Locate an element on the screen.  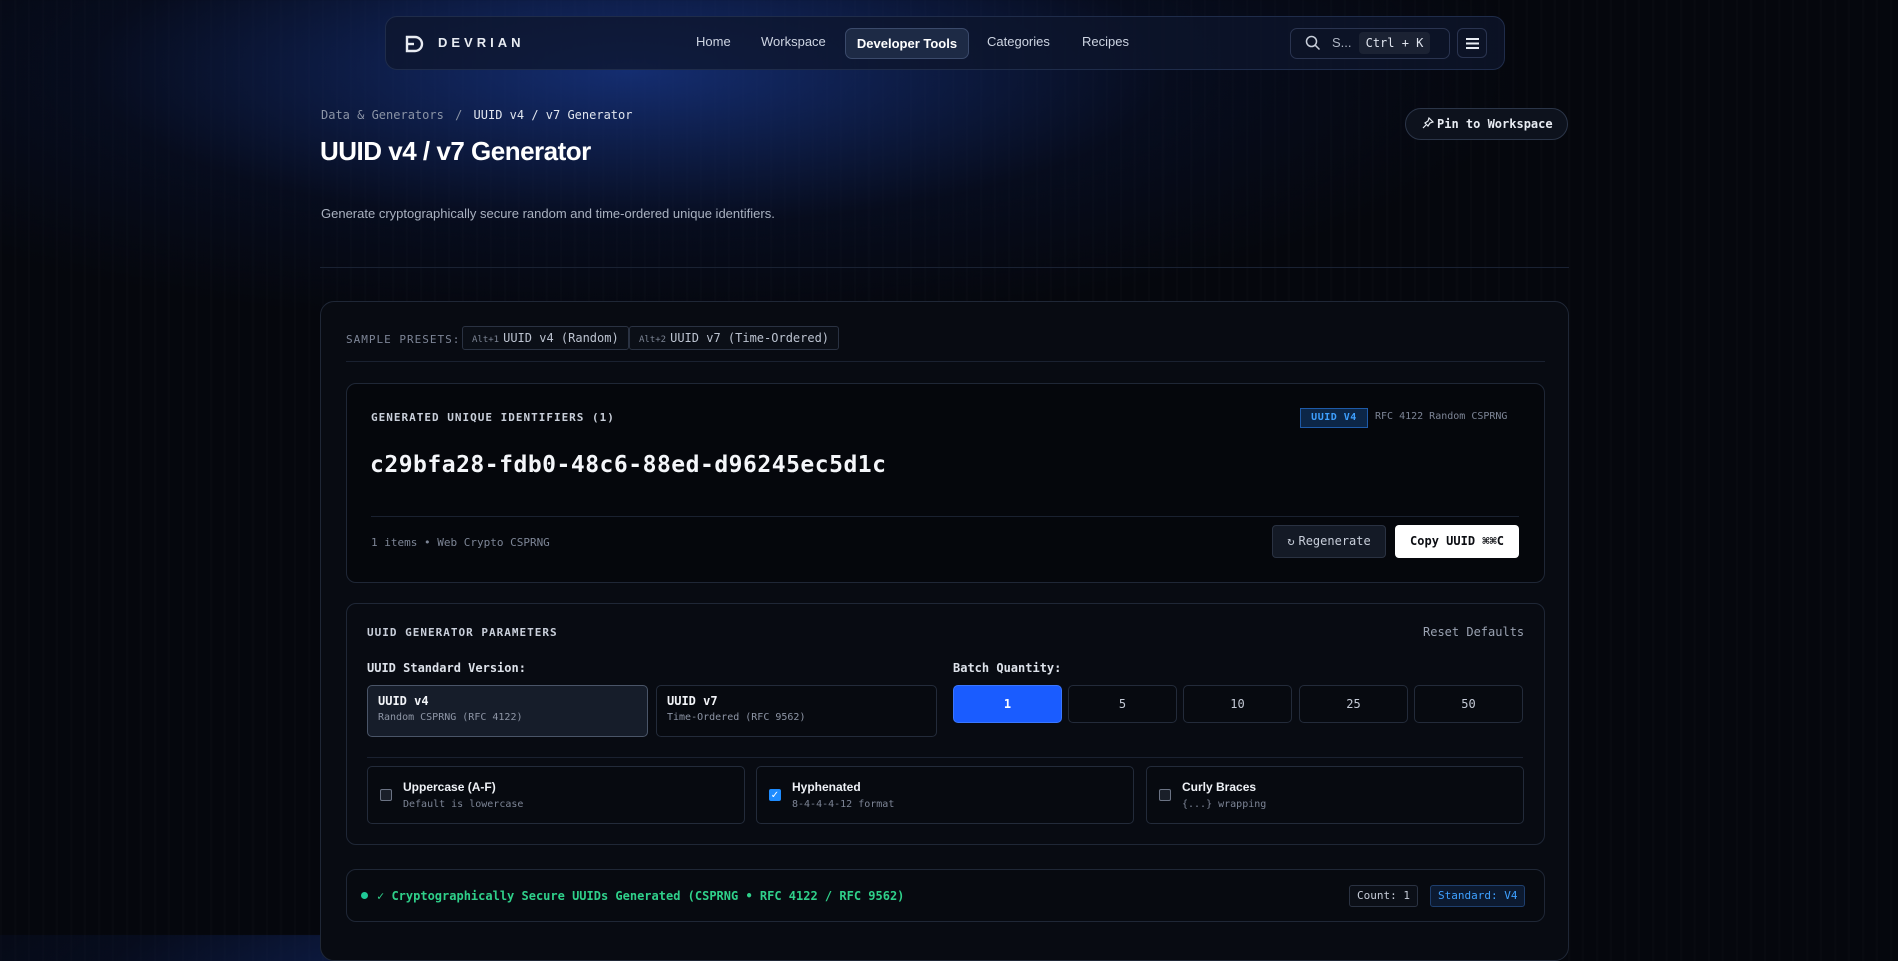
uppercase-checkbox is located at coordinates (386, 795).